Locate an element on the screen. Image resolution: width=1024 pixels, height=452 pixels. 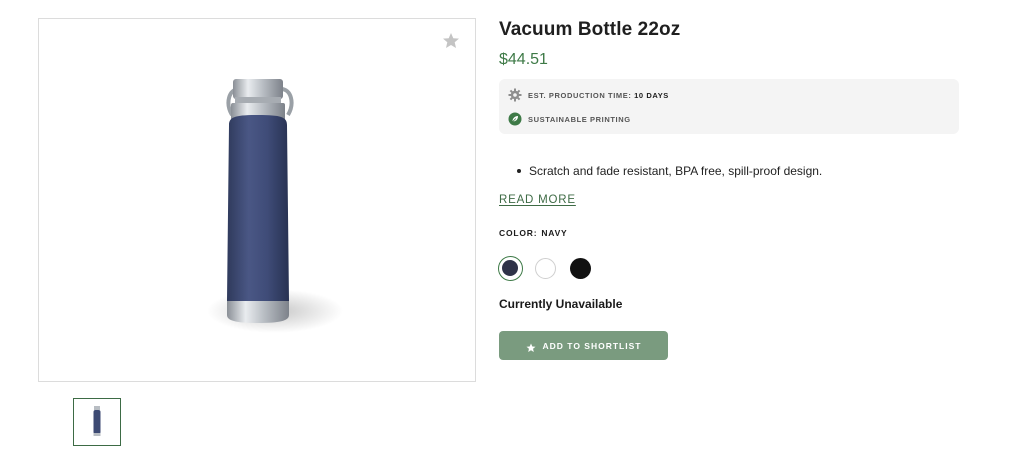
color-label-key: COLOR: is located at coordinates (518, 233).